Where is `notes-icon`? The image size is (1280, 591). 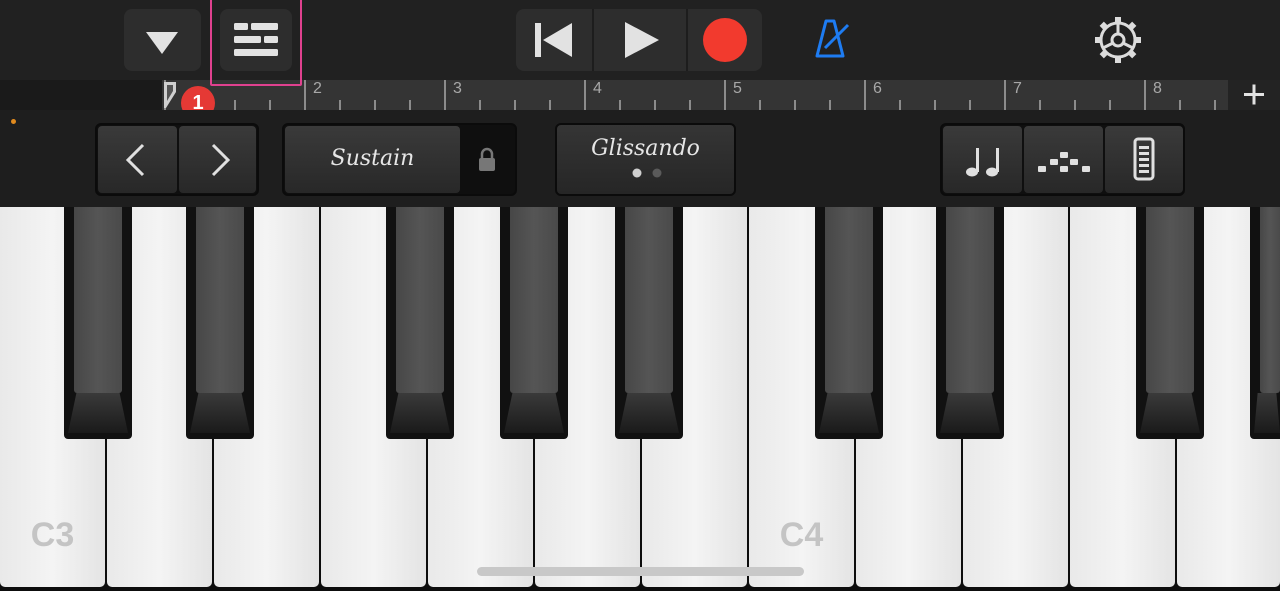 notes-icon is located at coordinates (982, 162).